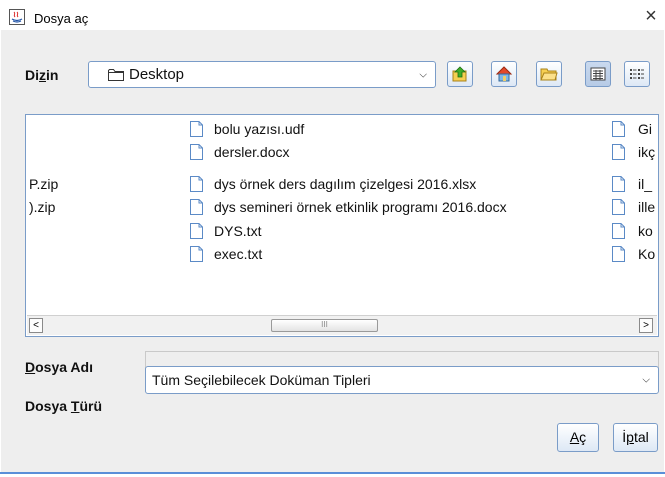  Describe the element at coordinates (225, 231) in the screenshot. I see `list-item: DYS.txt` at that location.